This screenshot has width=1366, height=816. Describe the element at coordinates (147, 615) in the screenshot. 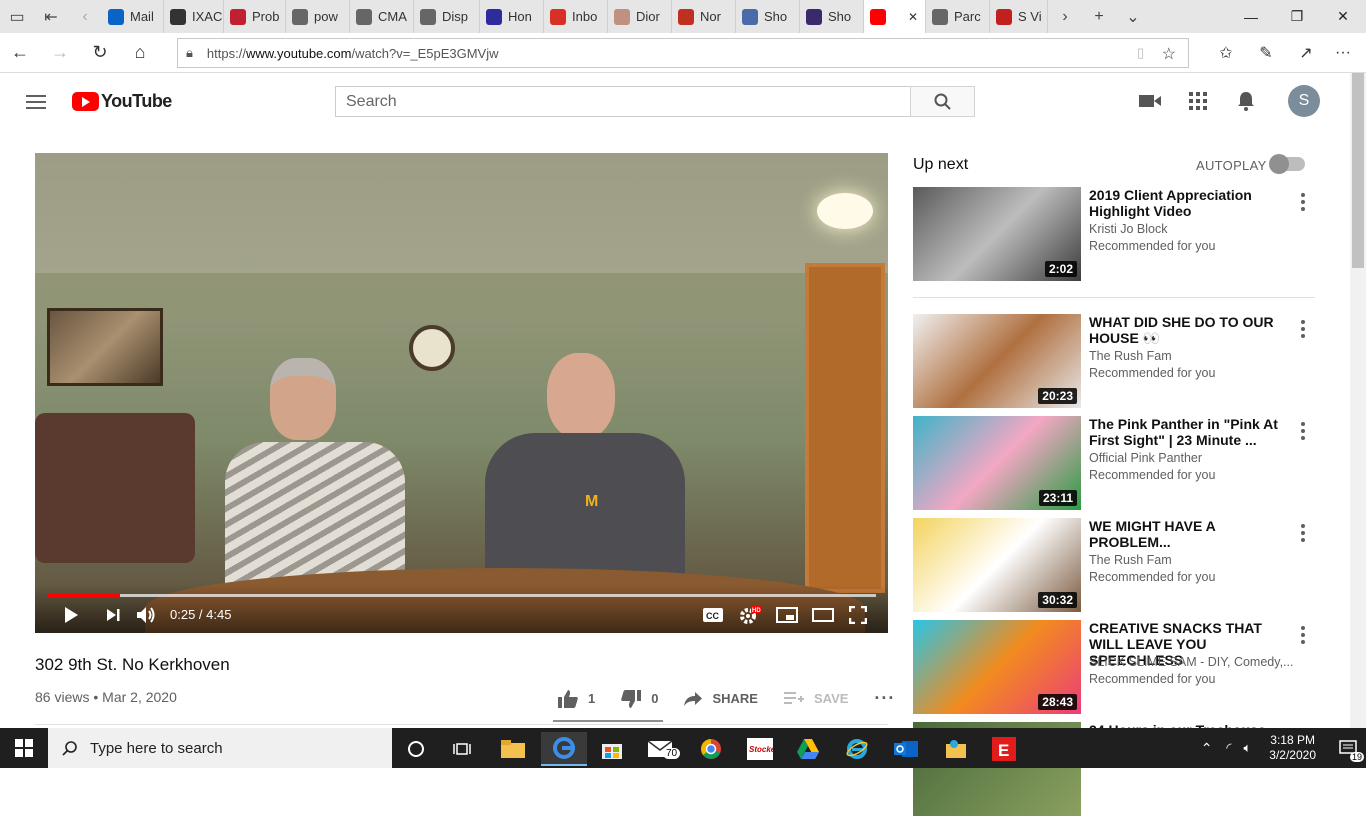

I see `volume-button` at that location.